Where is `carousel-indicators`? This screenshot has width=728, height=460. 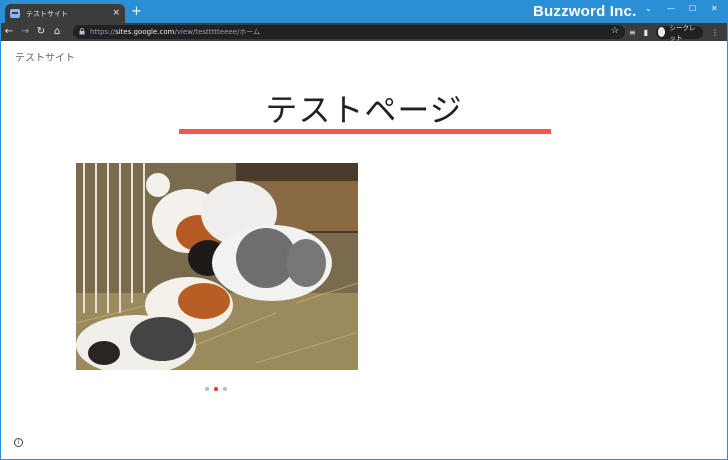 carousel-indicators is located at coordinates (216, 389).